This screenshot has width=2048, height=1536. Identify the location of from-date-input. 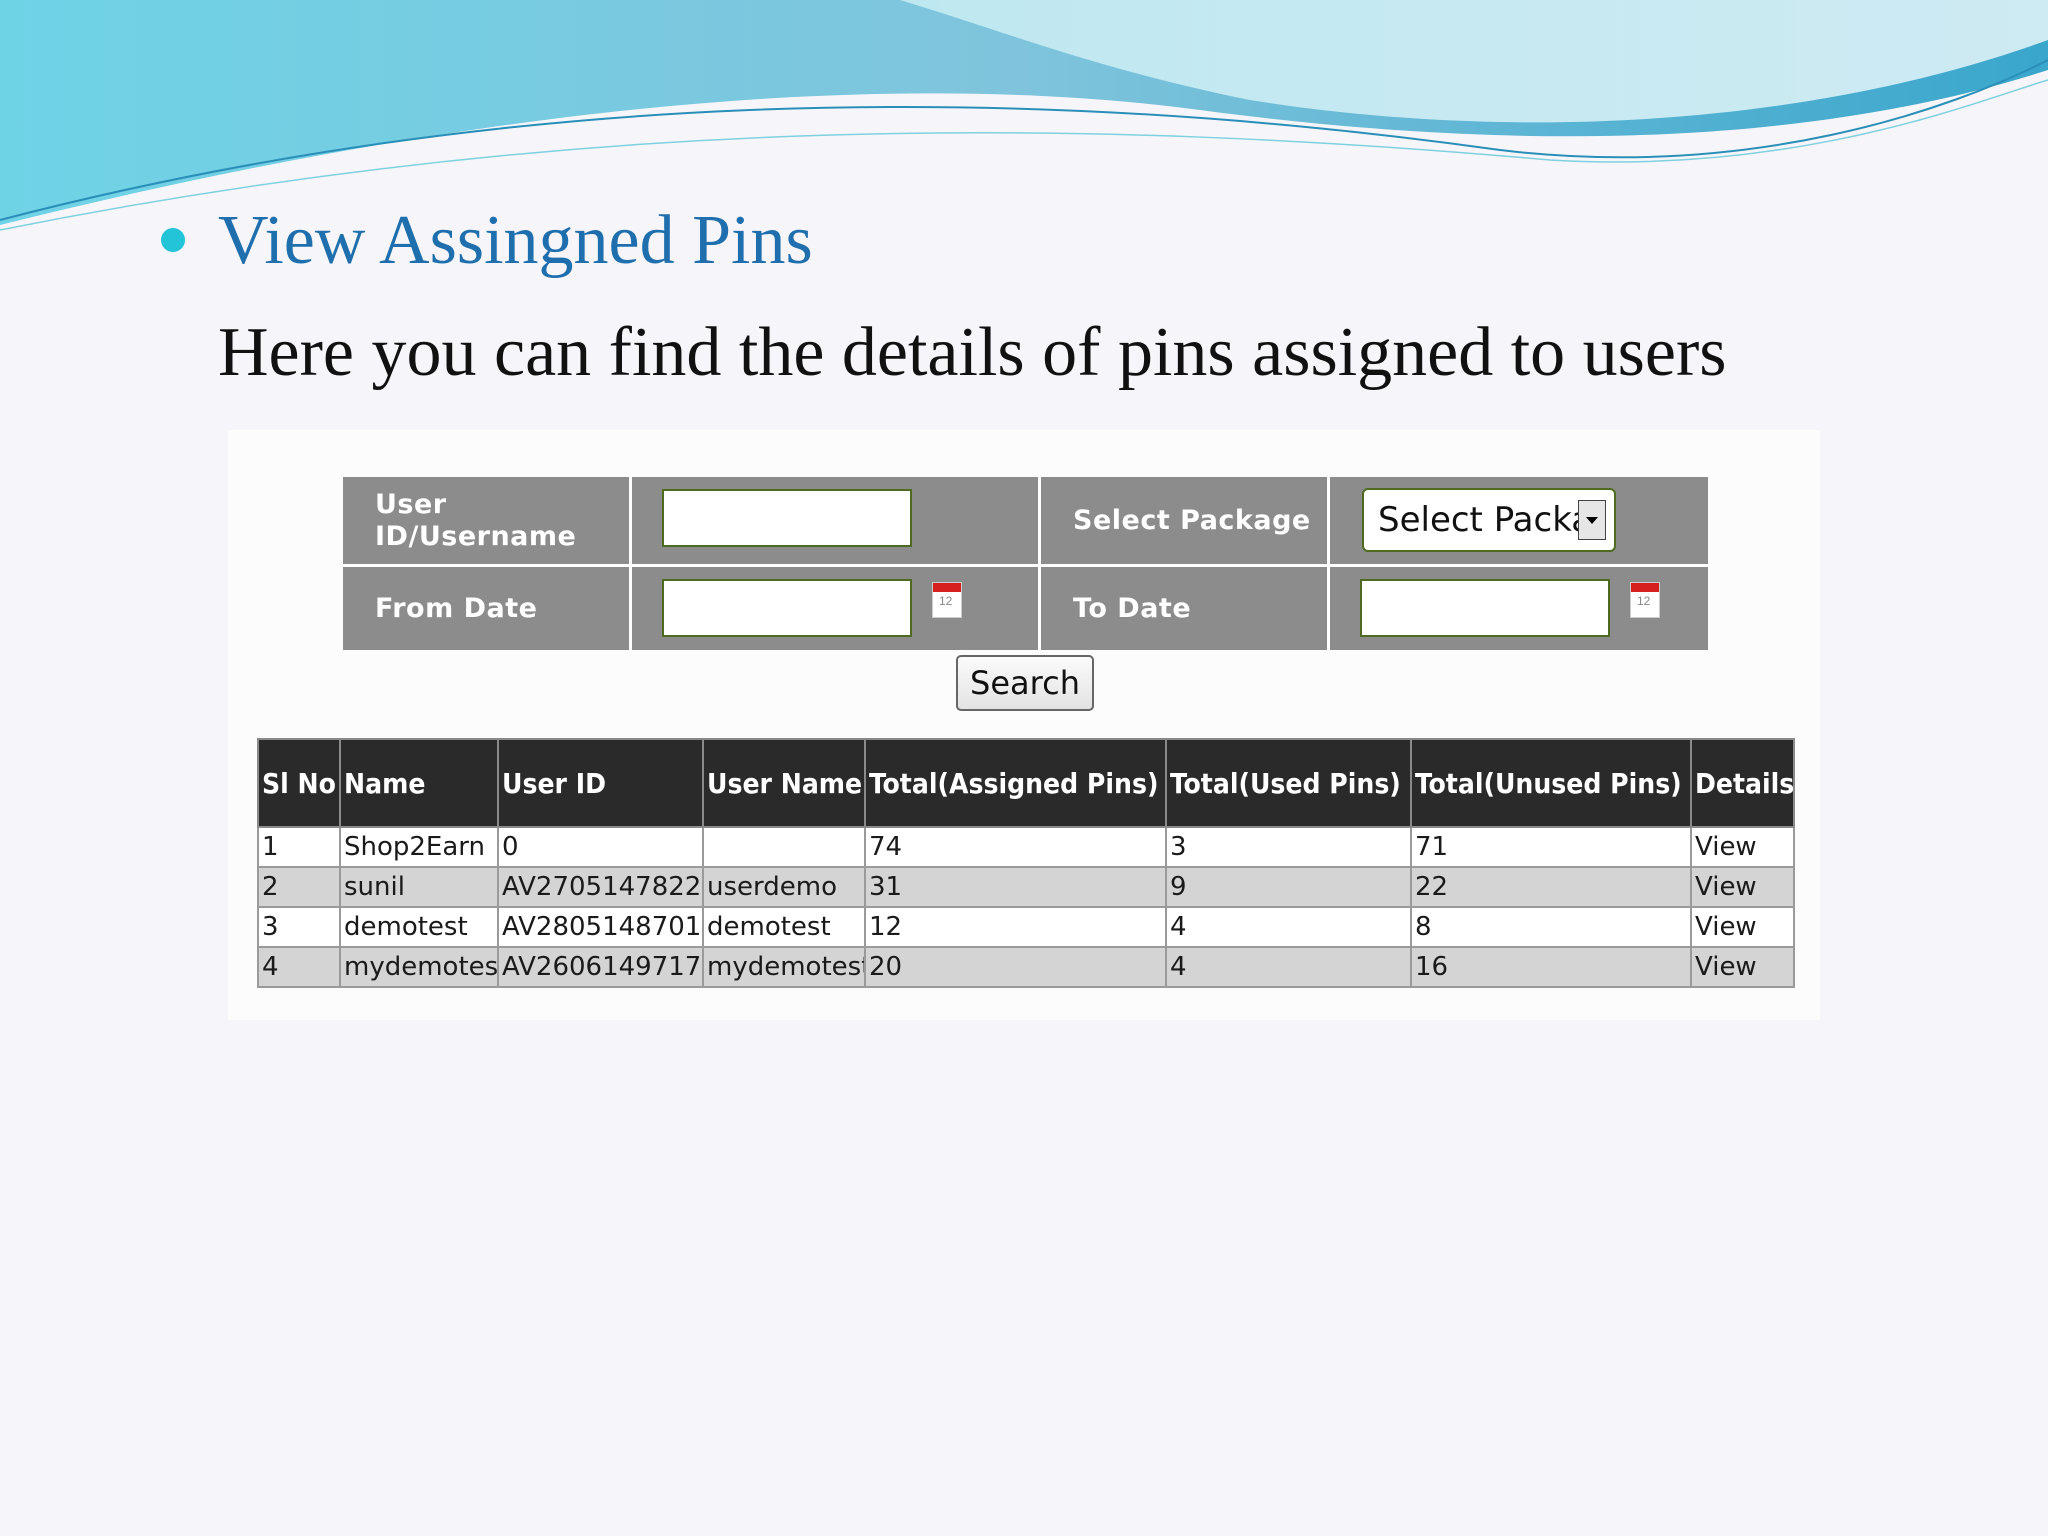
(787, 608).